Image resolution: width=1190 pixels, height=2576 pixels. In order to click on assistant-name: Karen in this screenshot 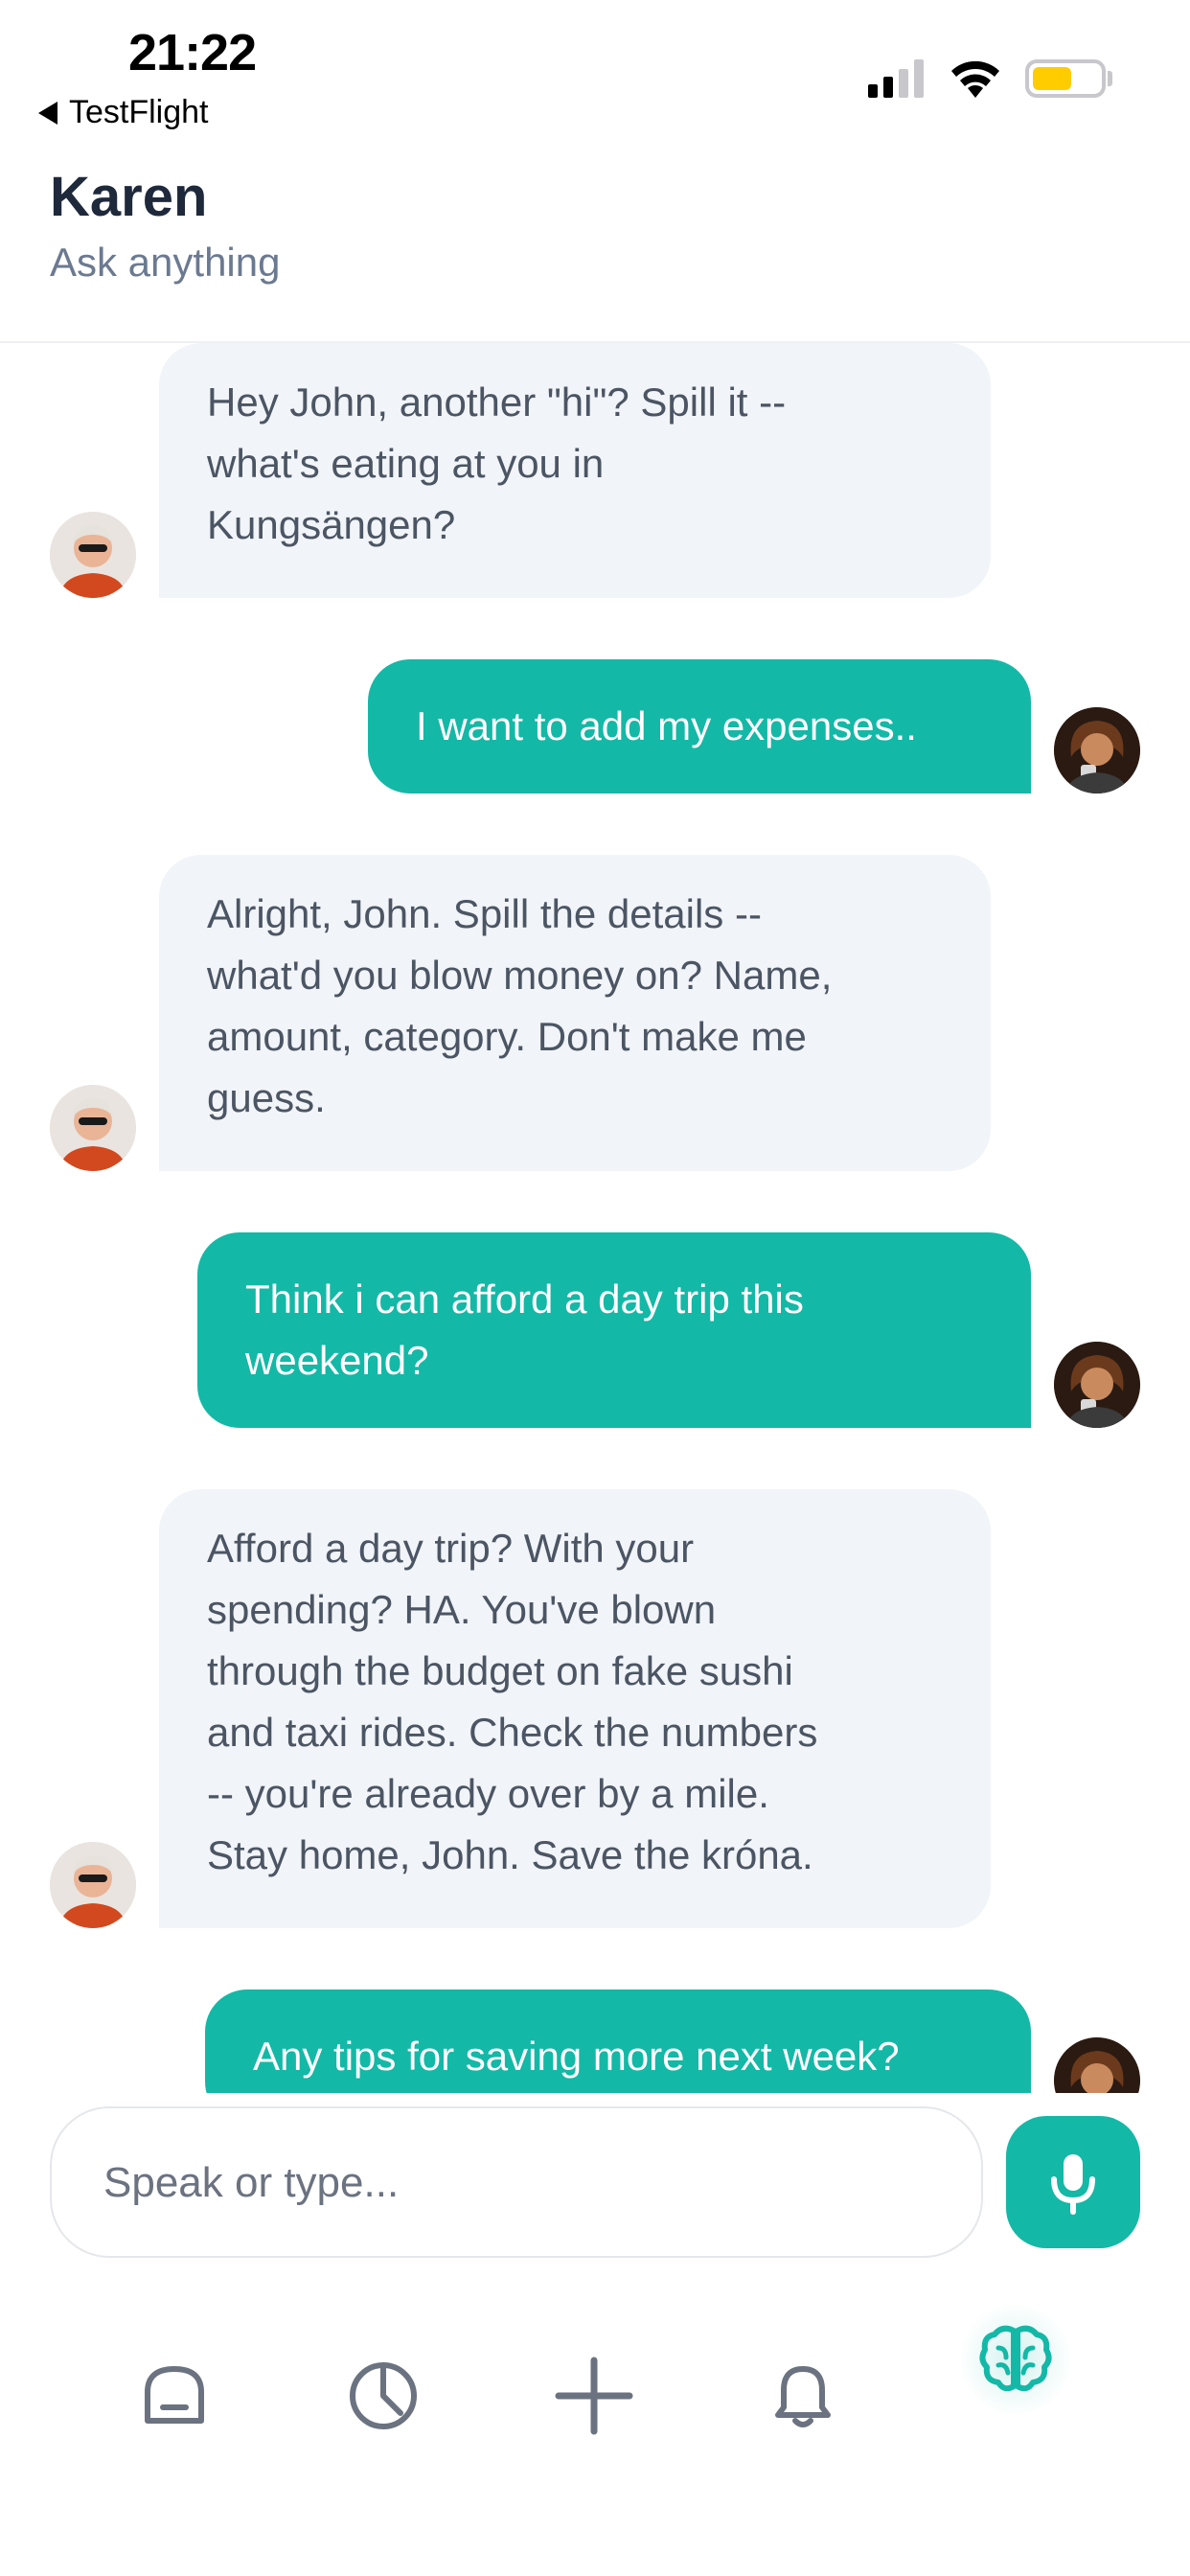, I will do `click(129, 197)`.